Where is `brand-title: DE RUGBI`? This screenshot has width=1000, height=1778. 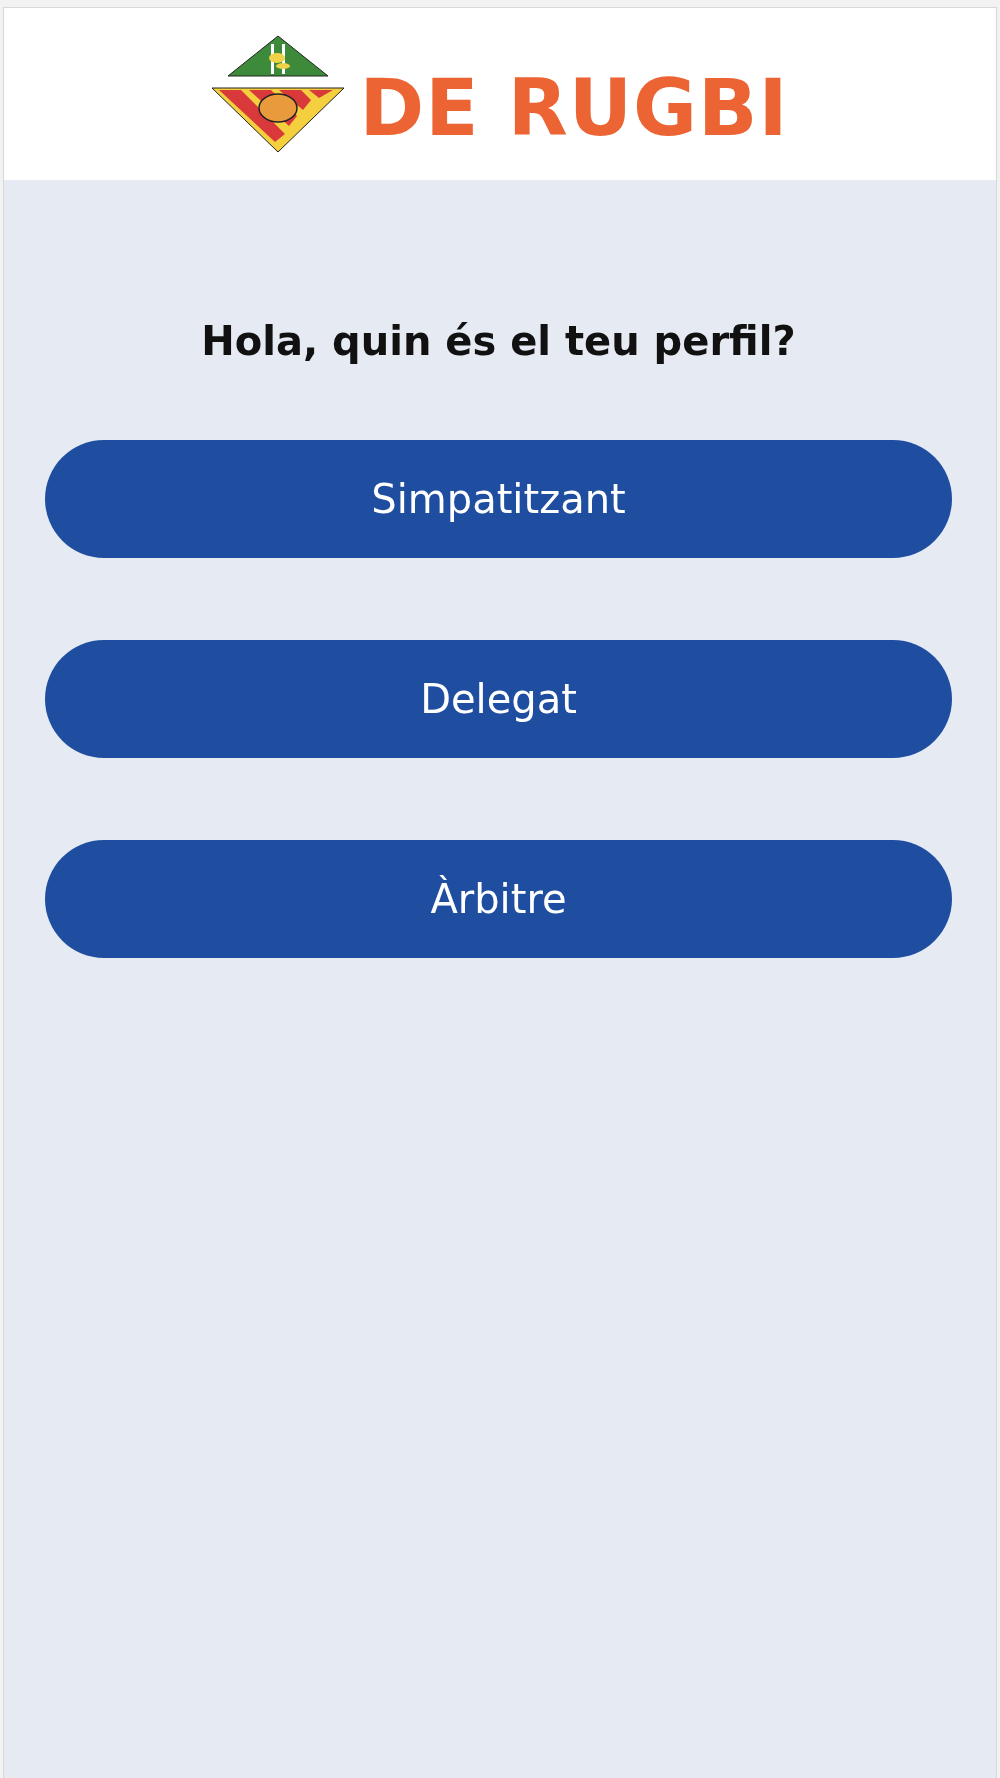 brand-title: DE RUGBI is located at coordinates (574, 108).